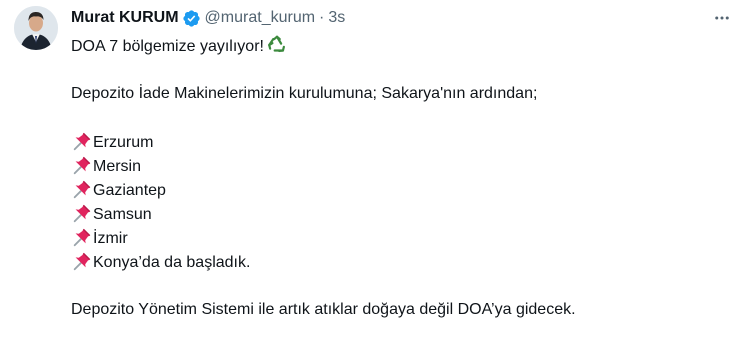 This screenshot has height=356, width=746. What do you see at coordinates (172, 262) in the screenshot?
I see `city-name: Konya’da da başladık.` at bounding box center [172, 262].